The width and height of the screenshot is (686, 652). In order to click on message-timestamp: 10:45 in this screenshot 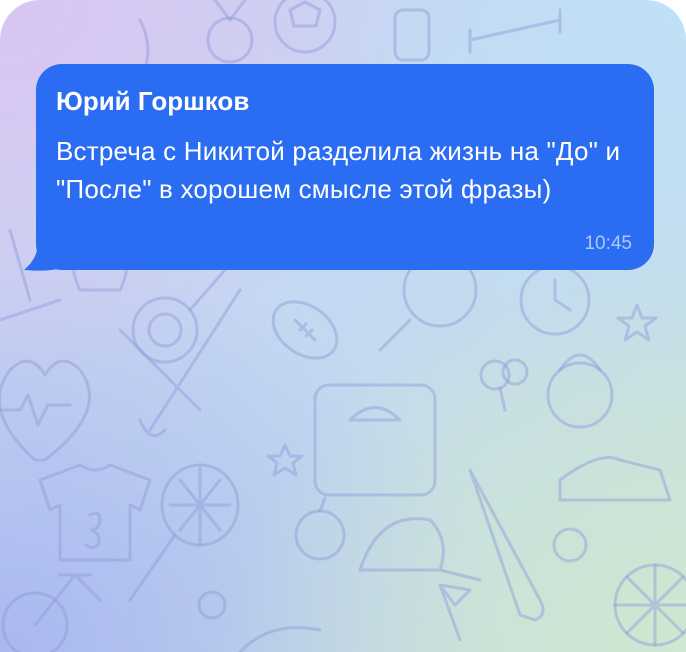, I will do `click(608, 243)`.